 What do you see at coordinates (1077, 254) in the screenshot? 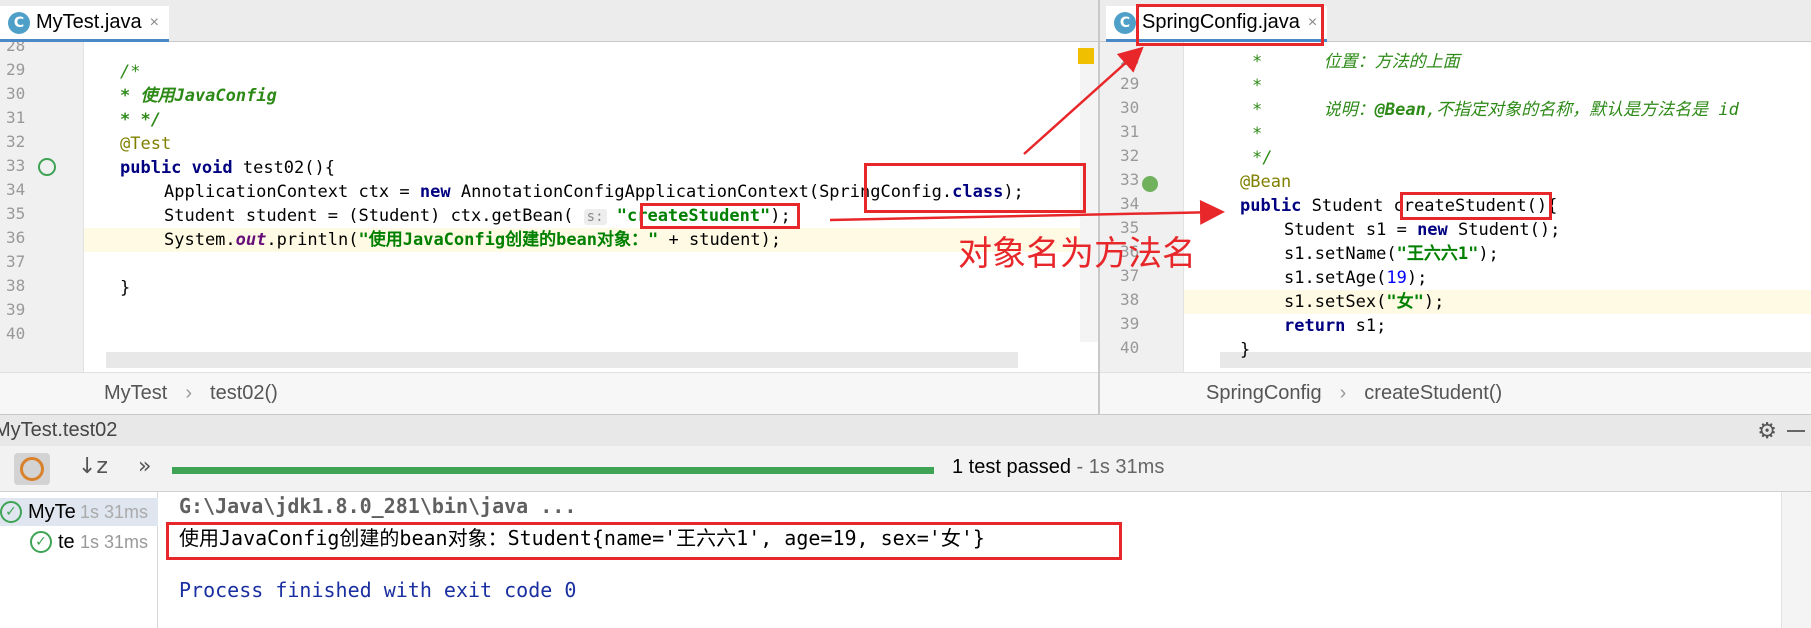
I see `annotation-note: 对象名为方法名` at bounding box center [1077, 254].